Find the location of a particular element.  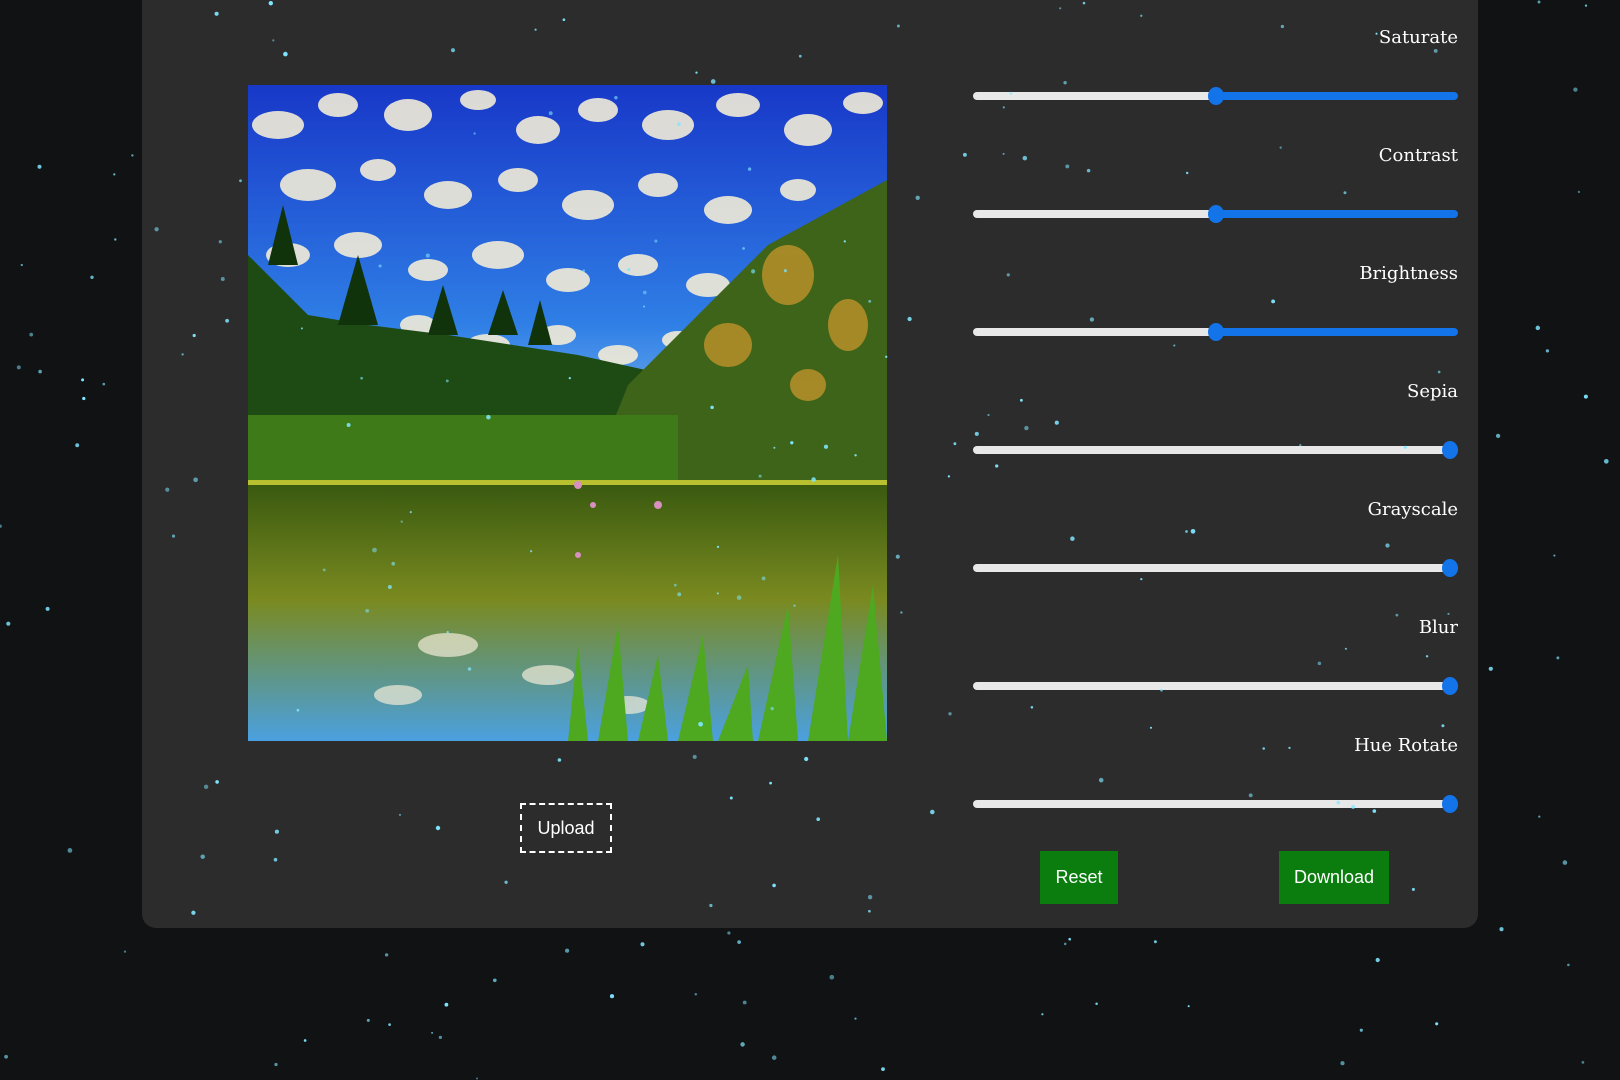

brightness-slider is located at coordinates (1215, 332).